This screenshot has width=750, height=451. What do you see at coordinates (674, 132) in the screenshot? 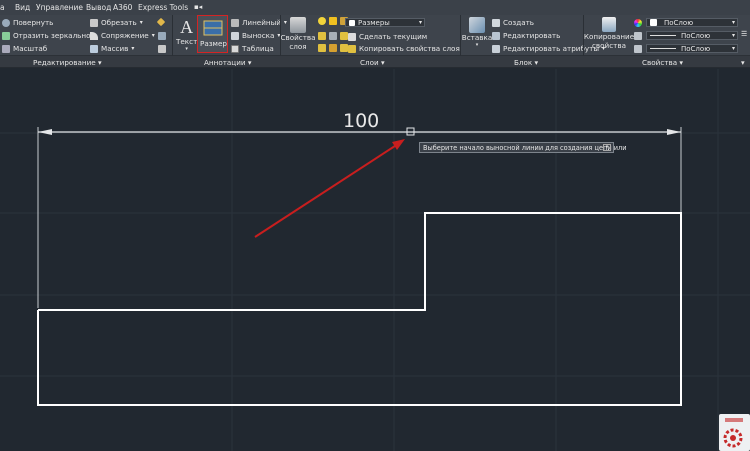
I see `dimension-arrow-right-icon` at bounding box center [674, 132].